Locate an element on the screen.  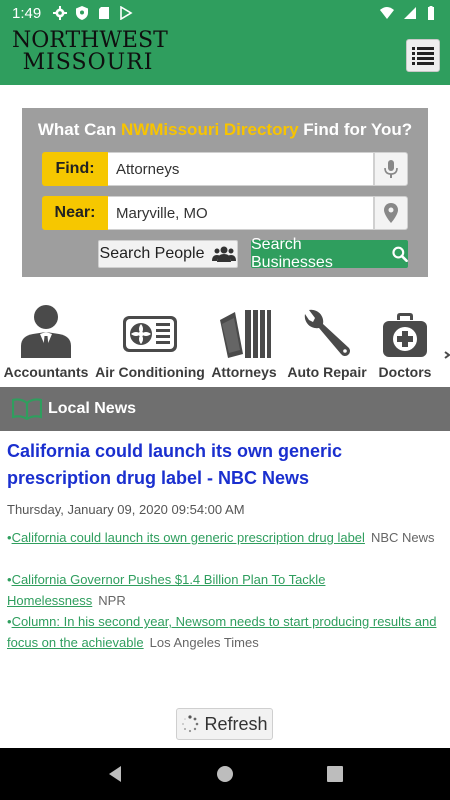
first-aid-kit-icon is located at coordinates (405, 335).